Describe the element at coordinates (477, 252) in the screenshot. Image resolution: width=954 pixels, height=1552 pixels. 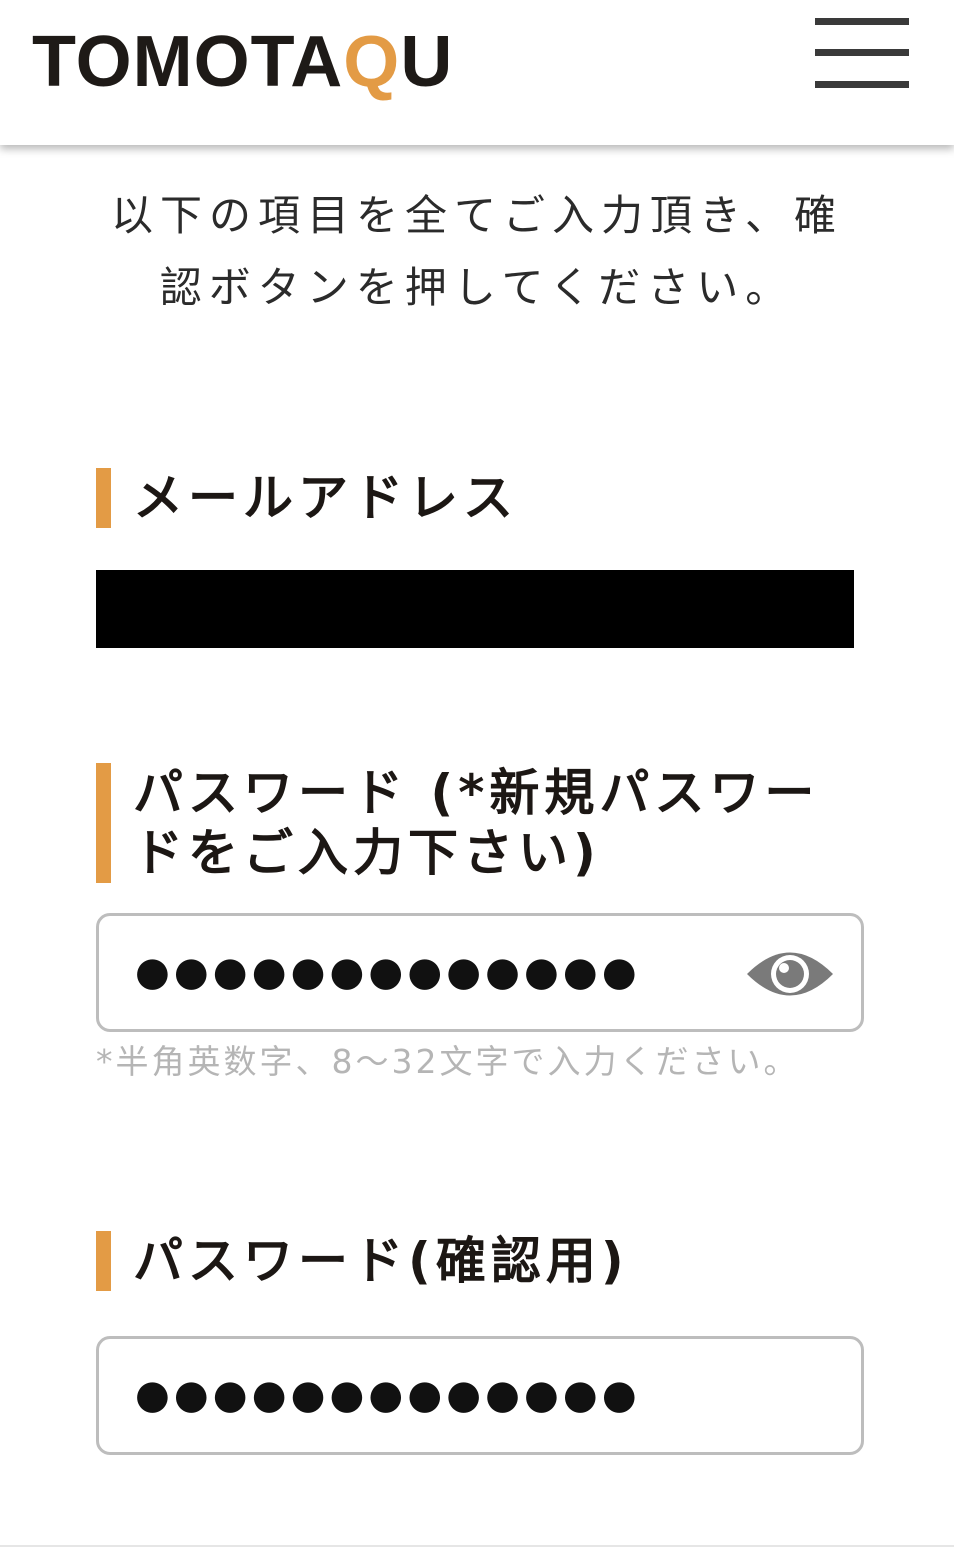
I see `intro-text: 以下の項目を全てご入力頂き、確 認ボタンを押してください。` at that location.